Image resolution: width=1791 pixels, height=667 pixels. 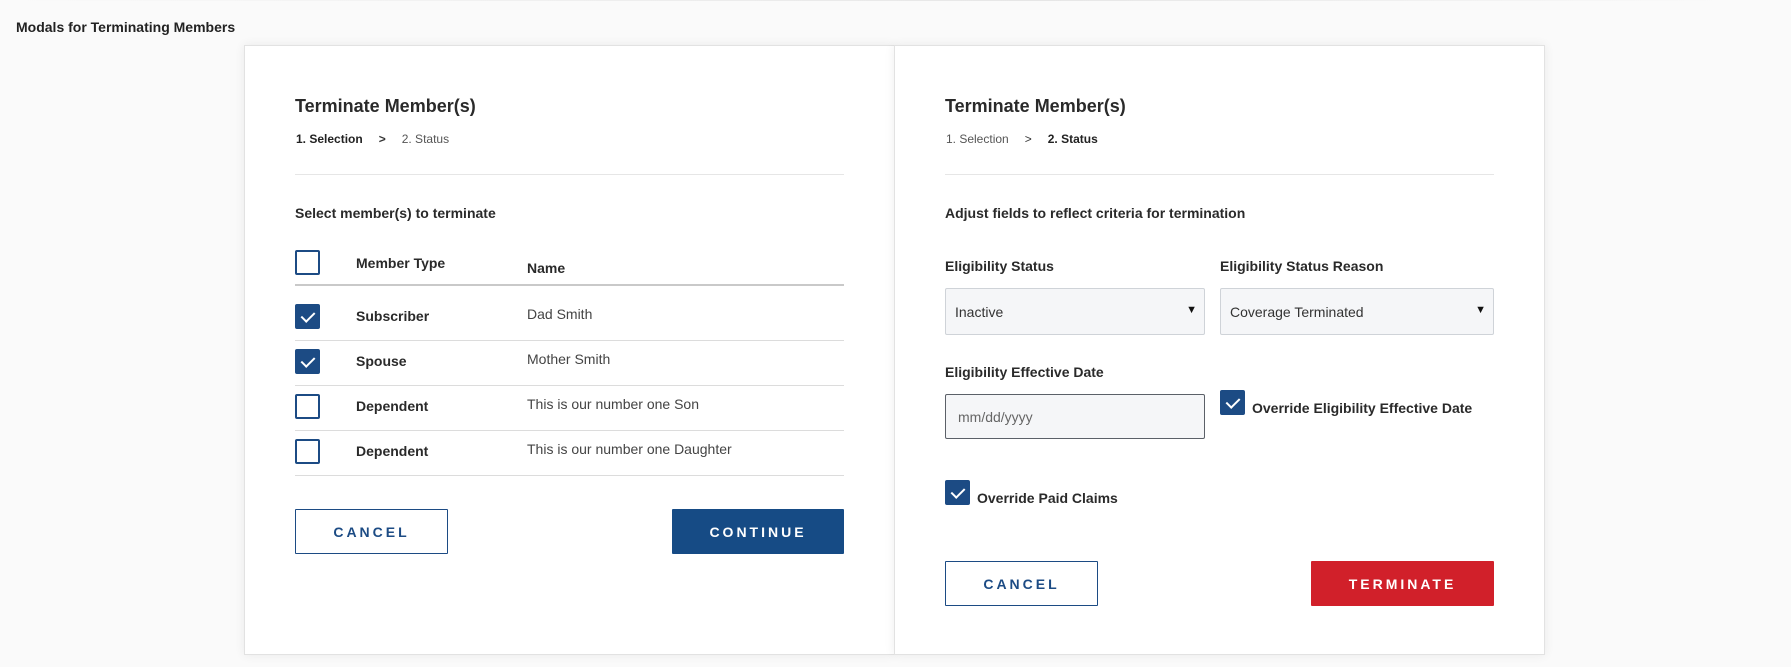 I want to click on selection-prompt: Select member(s) to terminate, so click(x=395, y=213).